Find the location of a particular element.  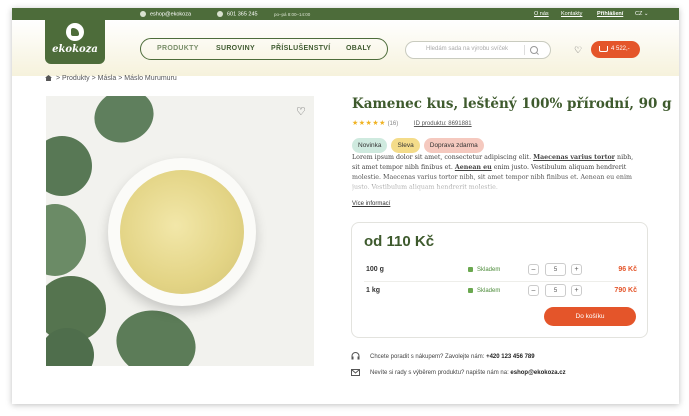

variant-row: 100 g Skladem – 5 + 96 Kč is located at coordinates (500, 271).